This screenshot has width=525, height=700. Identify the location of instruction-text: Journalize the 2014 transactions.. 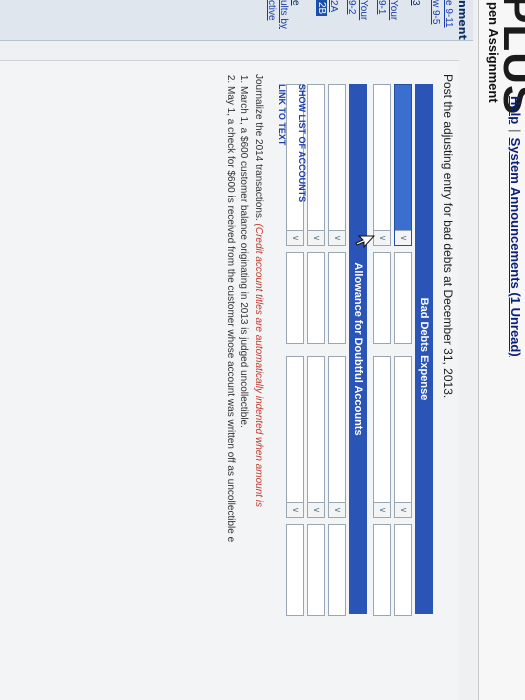
(258, 147).